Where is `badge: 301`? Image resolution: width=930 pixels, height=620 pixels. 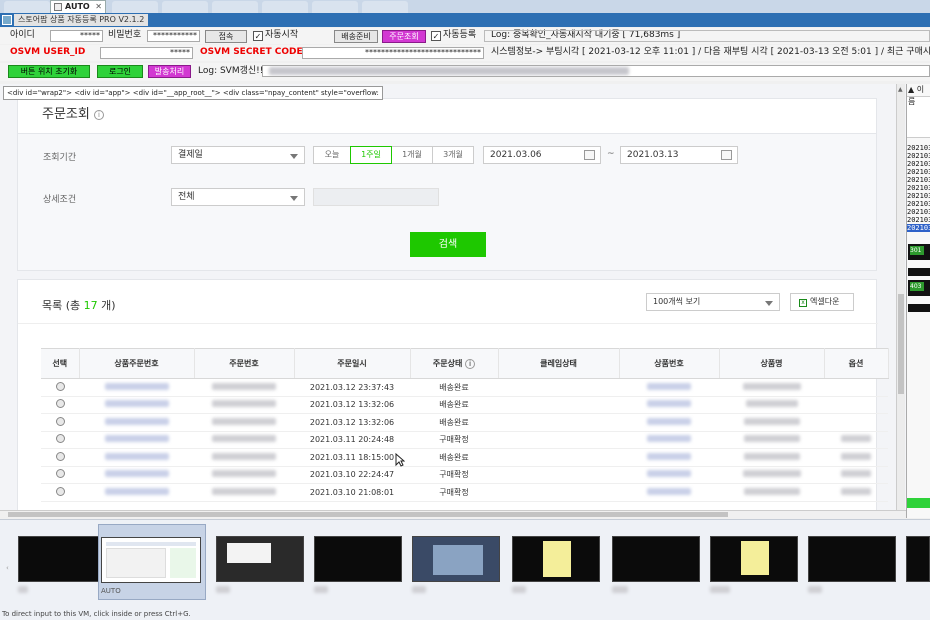 badge: 301 is located at coordinates (917, 250).